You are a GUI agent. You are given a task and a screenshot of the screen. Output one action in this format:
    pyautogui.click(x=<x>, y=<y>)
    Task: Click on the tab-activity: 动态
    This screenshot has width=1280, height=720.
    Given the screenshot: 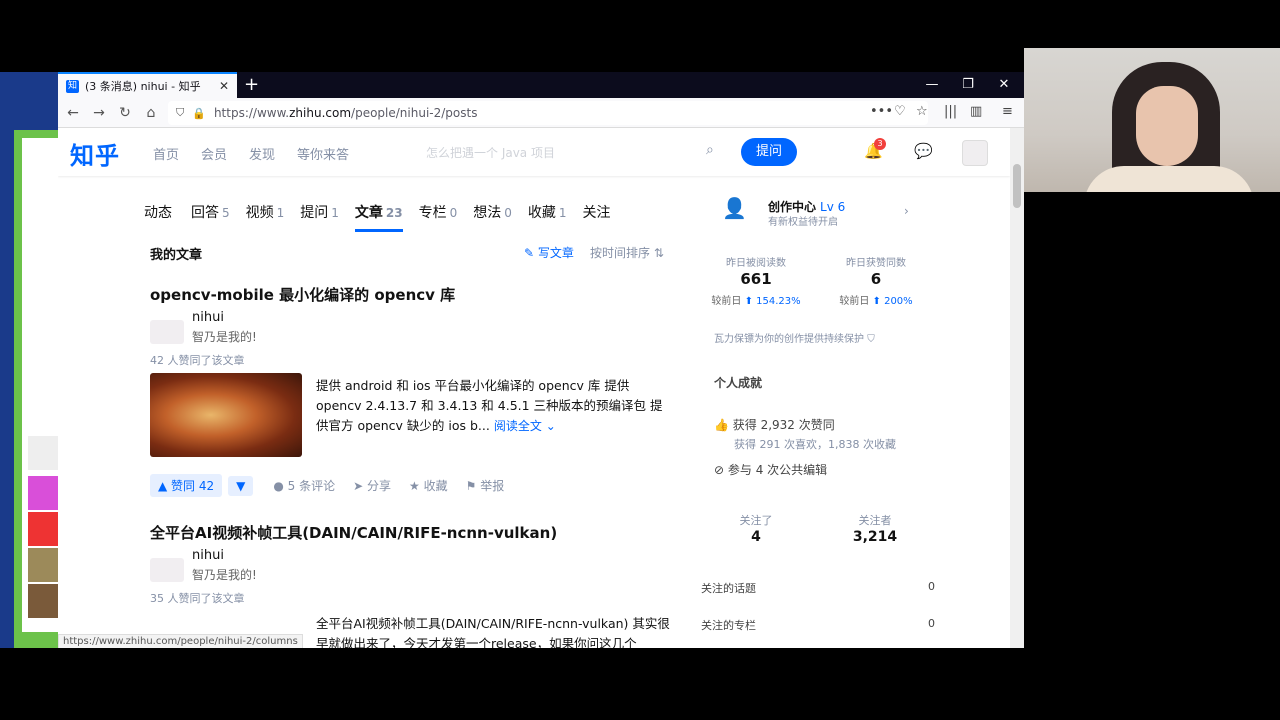 What is the action you would take?
    pyautogui.click(x=159, y=212)
    